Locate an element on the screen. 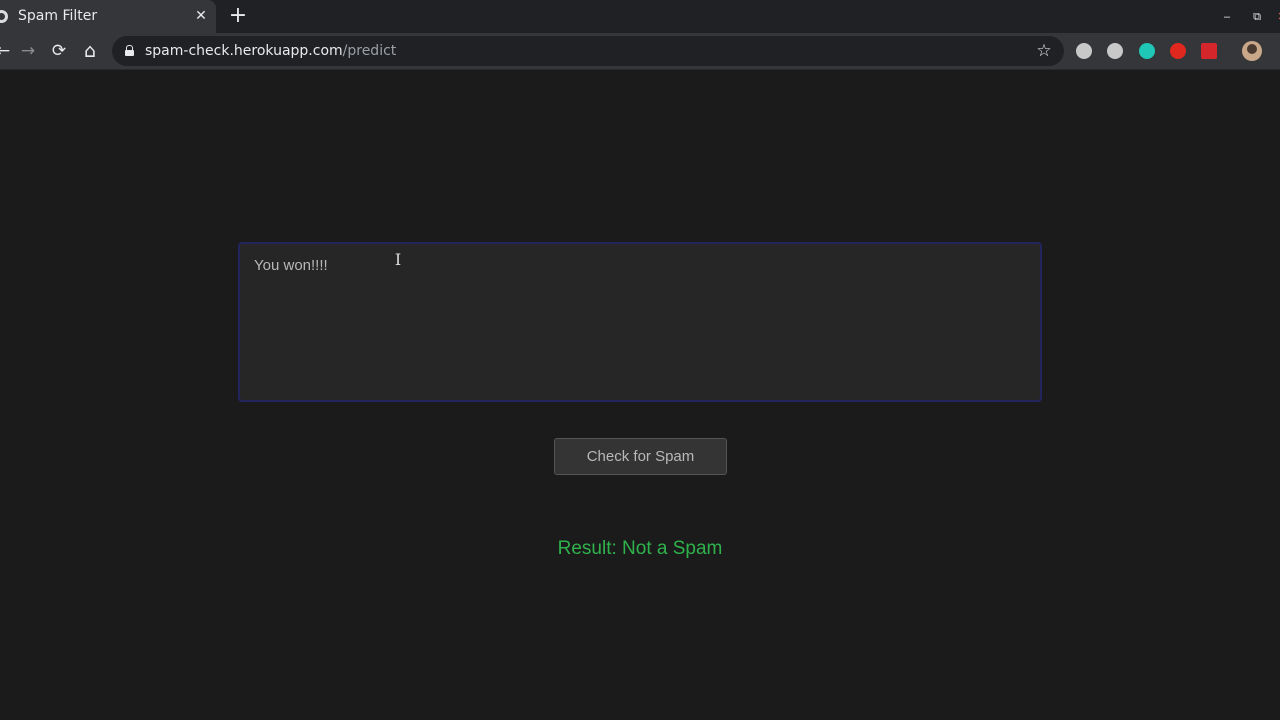  text-cursor-icon: I is located at coordinates (398, 259).